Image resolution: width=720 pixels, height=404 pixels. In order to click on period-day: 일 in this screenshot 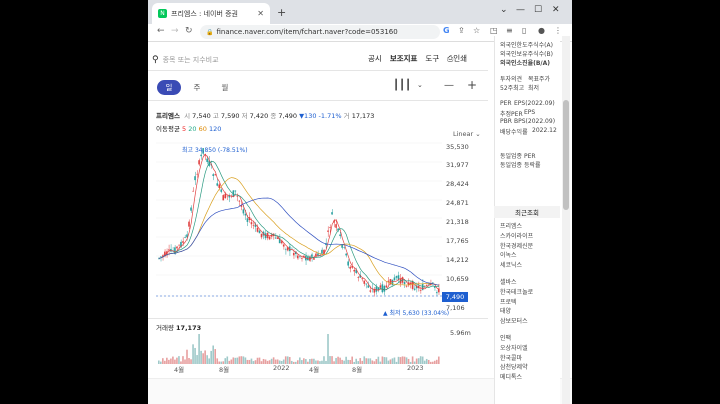, I will do `click(169, 87)`.